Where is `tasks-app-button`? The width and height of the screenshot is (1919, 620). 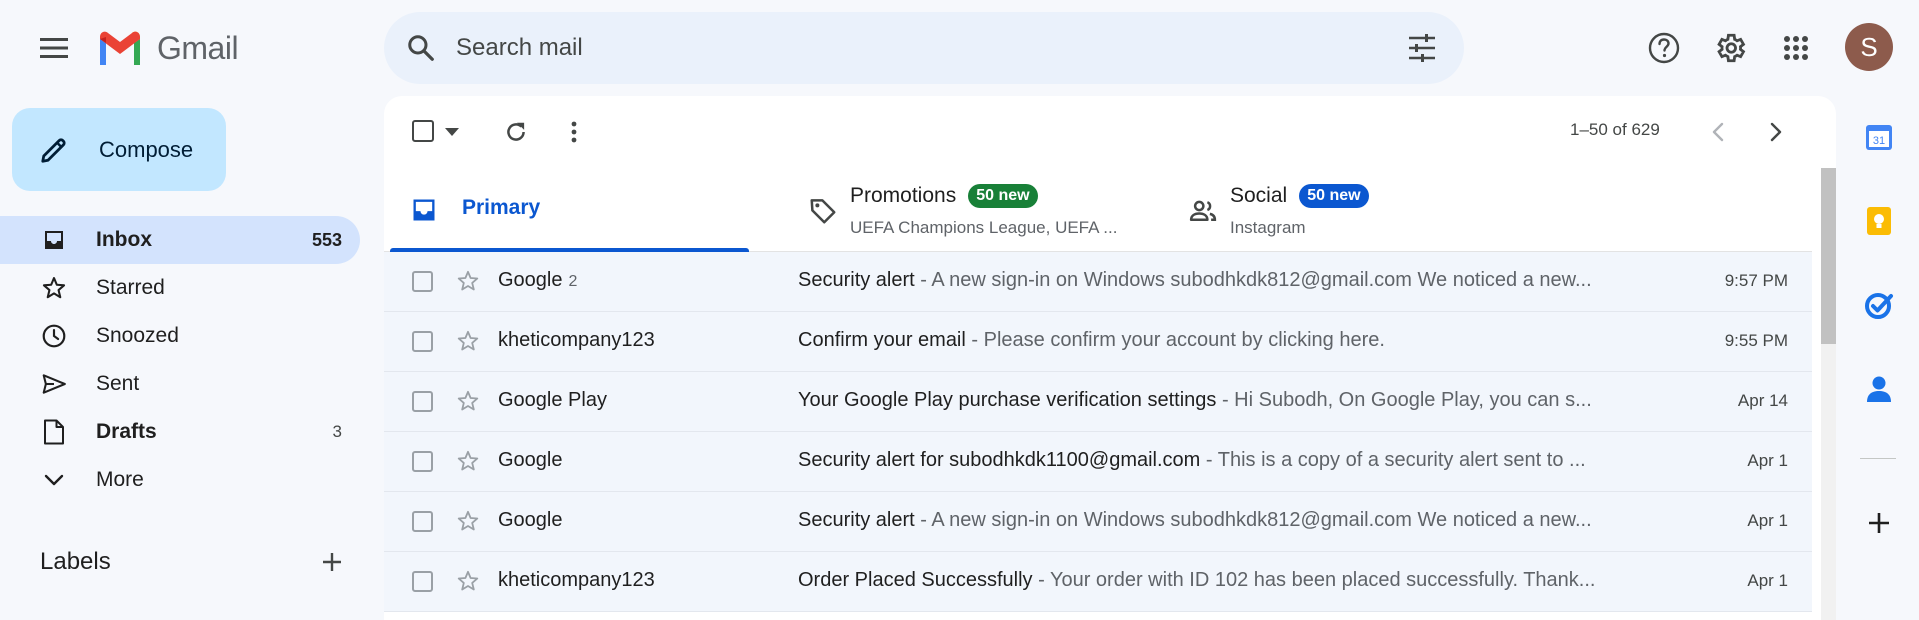 tasks-app-button is located at coordinates (1879, 305).